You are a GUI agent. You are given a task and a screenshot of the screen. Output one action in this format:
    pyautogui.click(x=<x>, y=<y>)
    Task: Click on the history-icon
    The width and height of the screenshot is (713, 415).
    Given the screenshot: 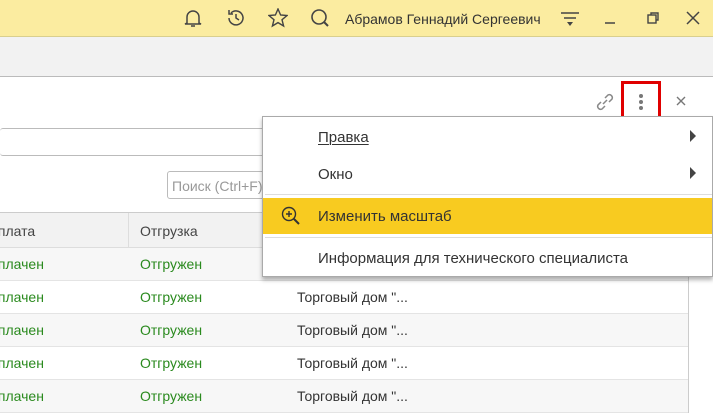 What is the action you would take?
    pyautogui.click(x=236, y=18)
    